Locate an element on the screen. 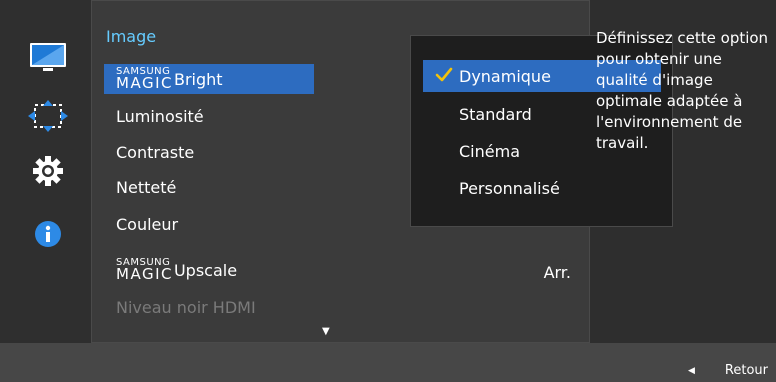 Image resolution: width=776 pixels, height=382 pixels. menu-item-label: Upscale is located at coordinates (205, 270).